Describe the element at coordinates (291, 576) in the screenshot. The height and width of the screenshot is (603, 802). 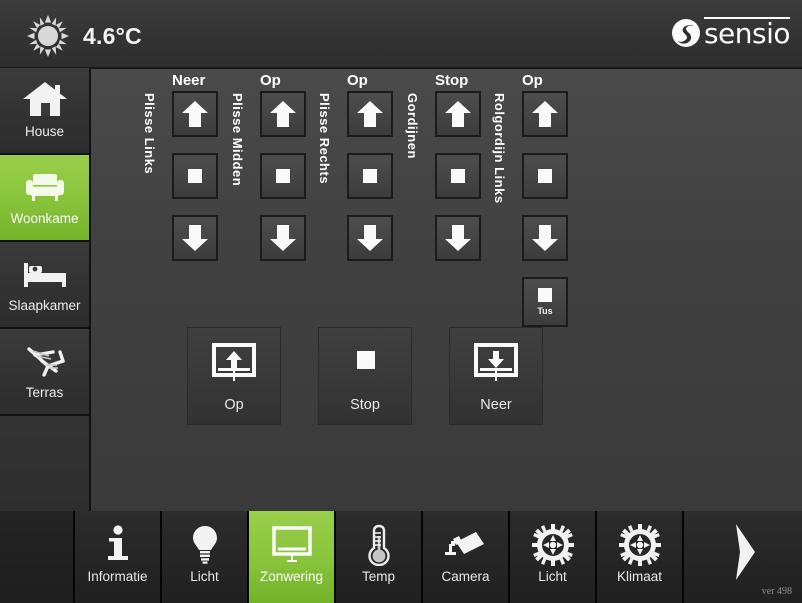
I see `nav-item-label: Zonwering` at that location.